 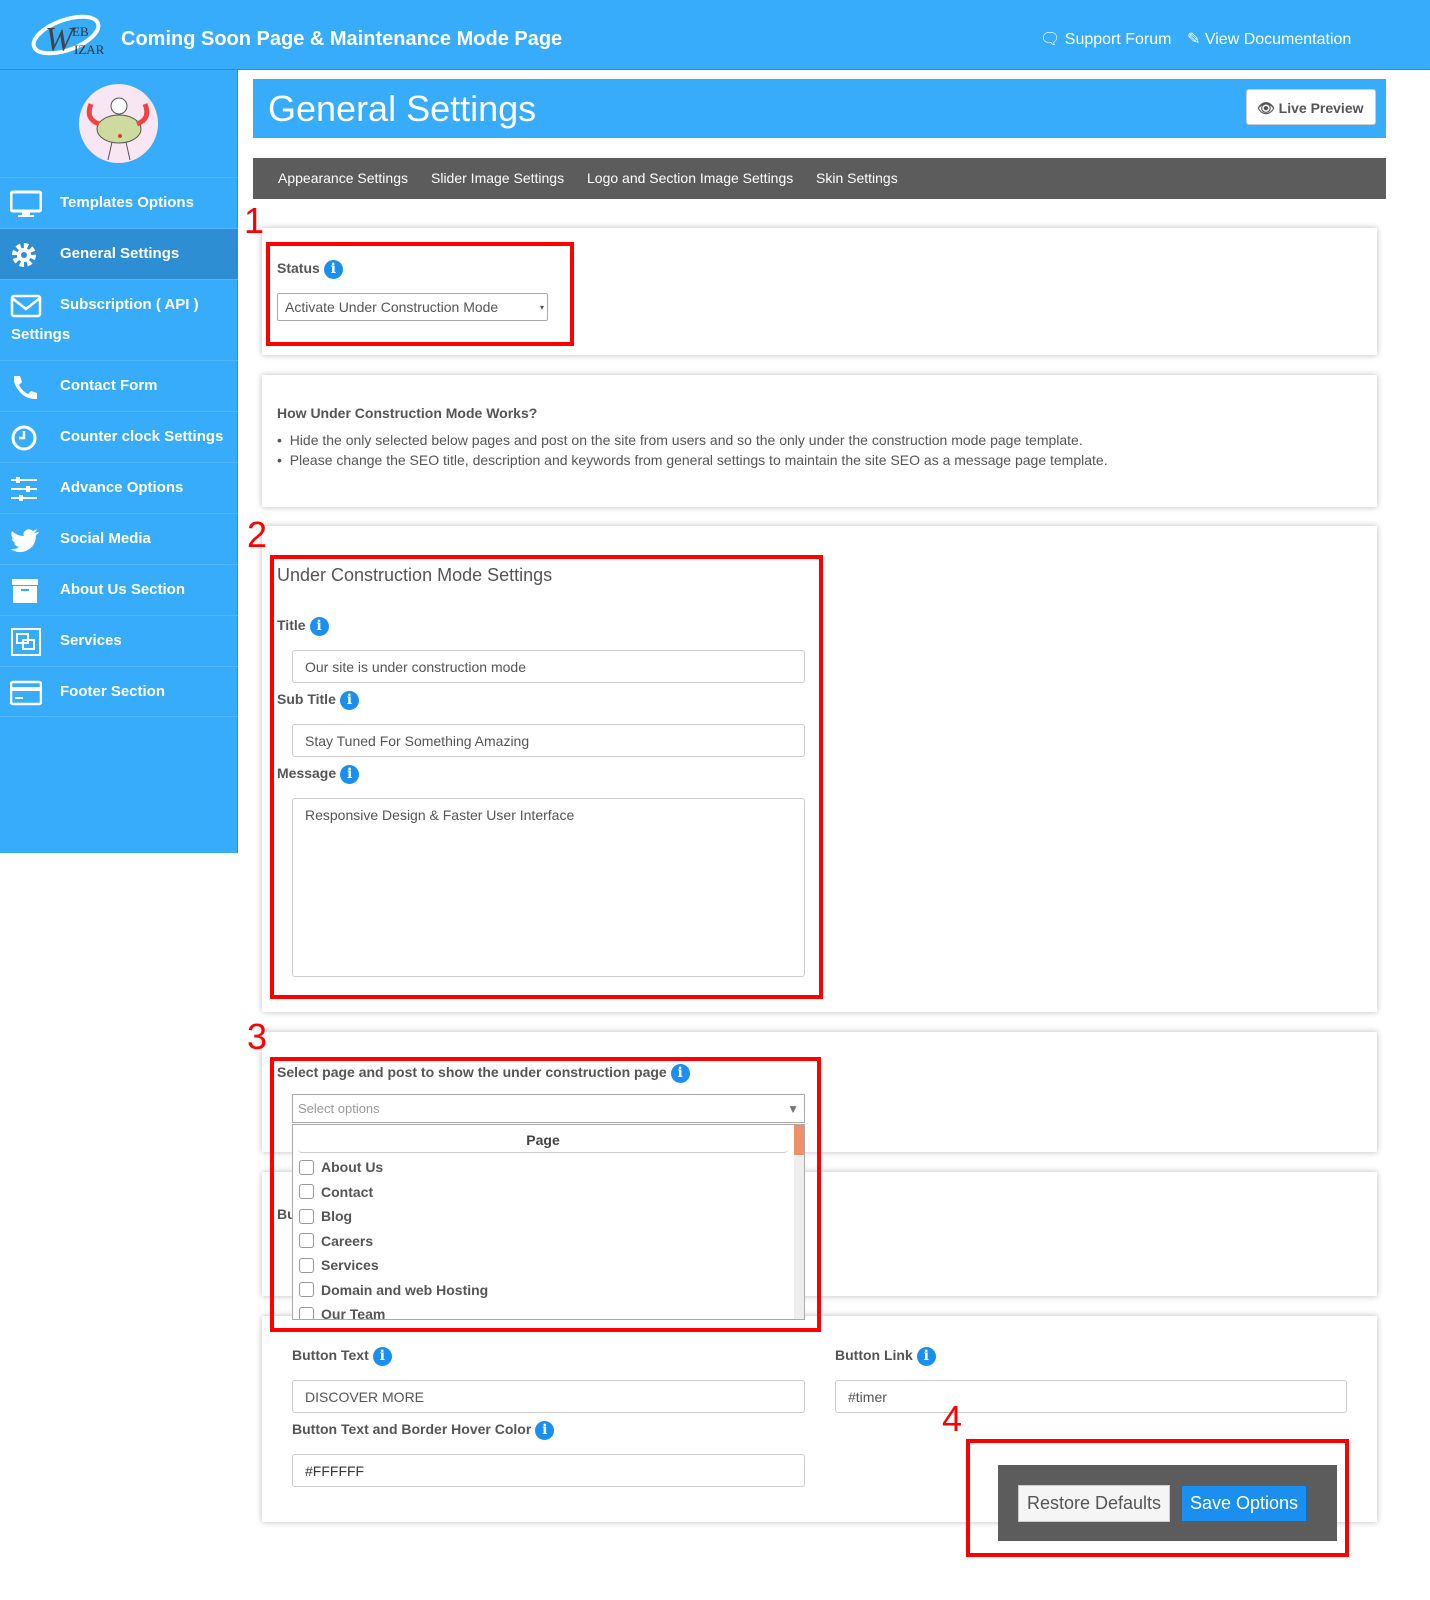 What do you see at coordinates (342, 39) in the screenshot?
I see `app-title: Coming Soon Page & Maintenance Mode Page` at bounding box center [342, 39].